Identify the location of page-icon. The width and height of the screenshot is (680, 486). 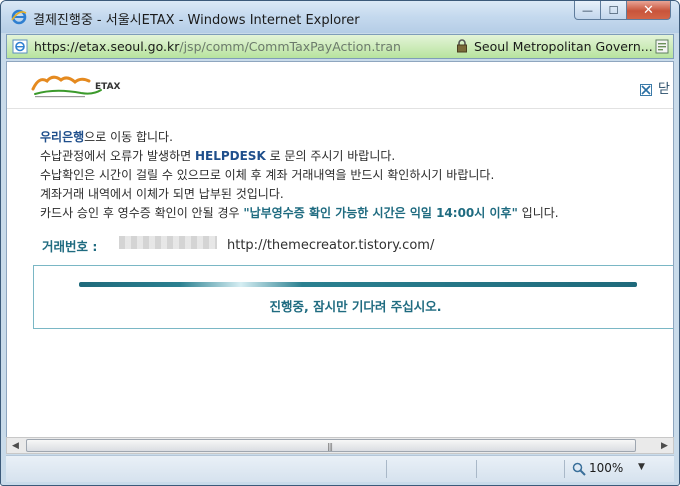
(20, 46).